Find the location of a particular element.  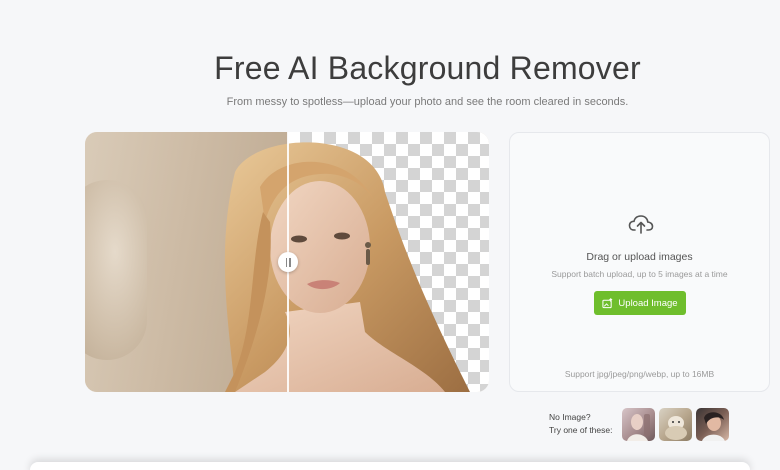

no-image-text: No Image? is located at coordinates (570, 417).